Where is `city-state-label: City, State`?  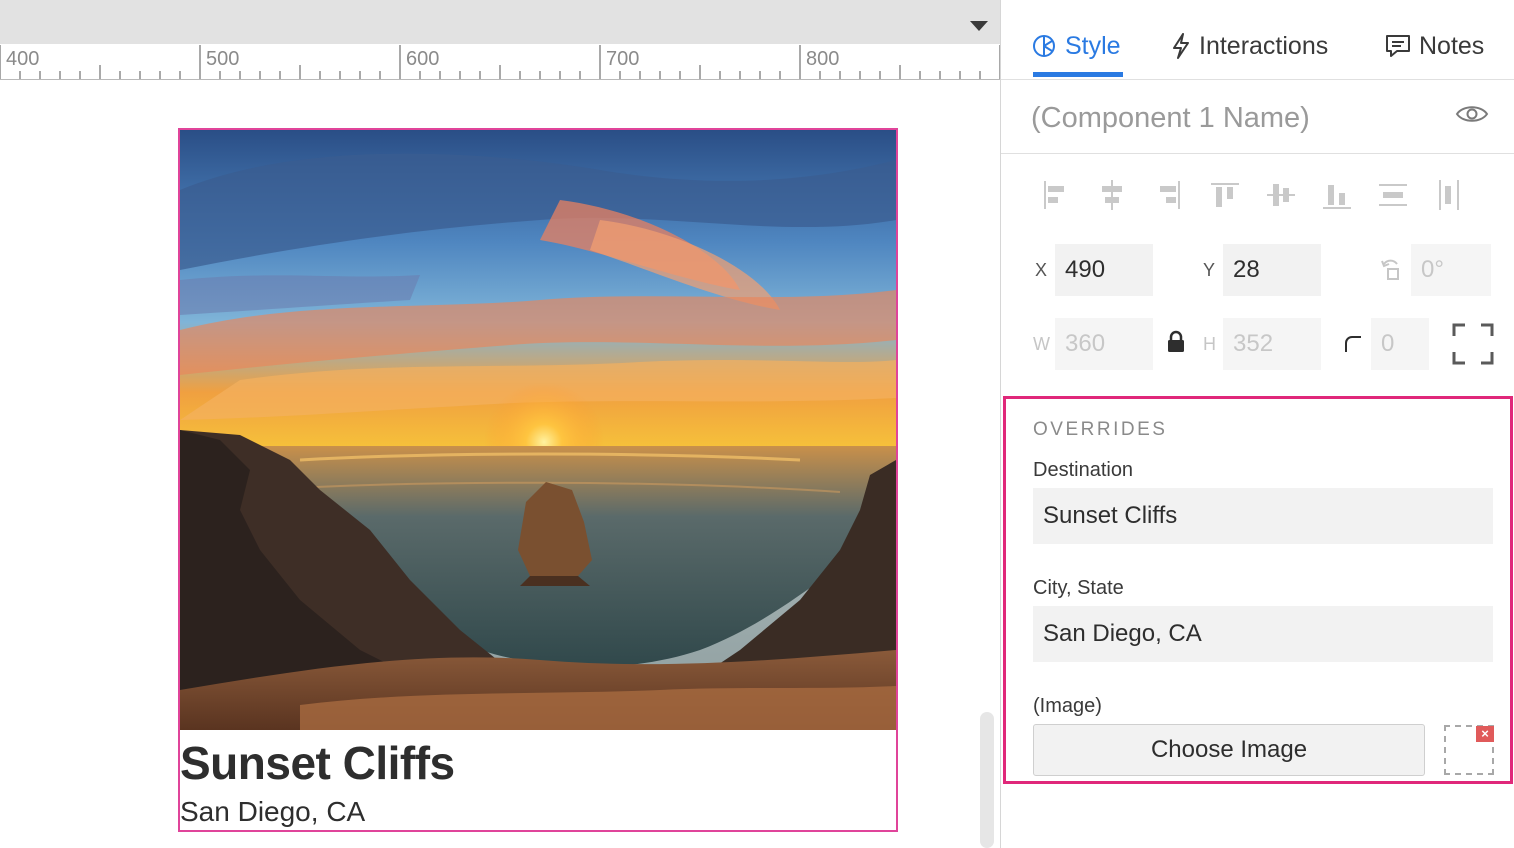 city-state-label: City, State is located at coordinates (1078, 588).